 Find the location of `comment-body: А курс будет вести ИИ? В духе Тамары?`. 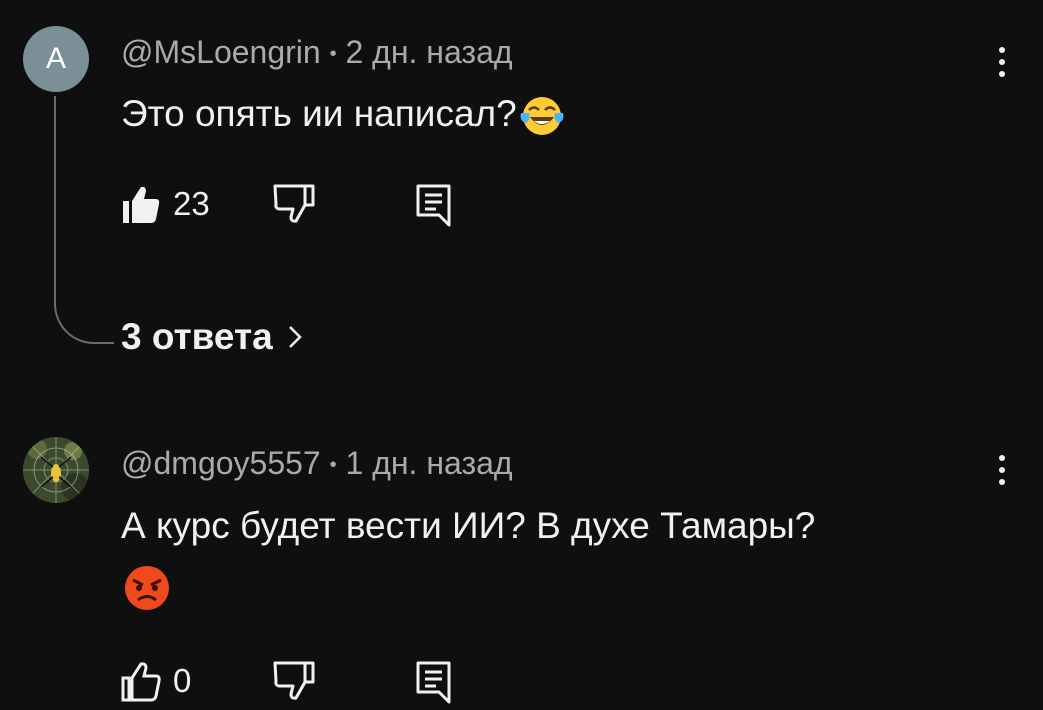

comment-body: А курс будет вести ИИ? В духе Тамары? is located at coordinates (468, 525).